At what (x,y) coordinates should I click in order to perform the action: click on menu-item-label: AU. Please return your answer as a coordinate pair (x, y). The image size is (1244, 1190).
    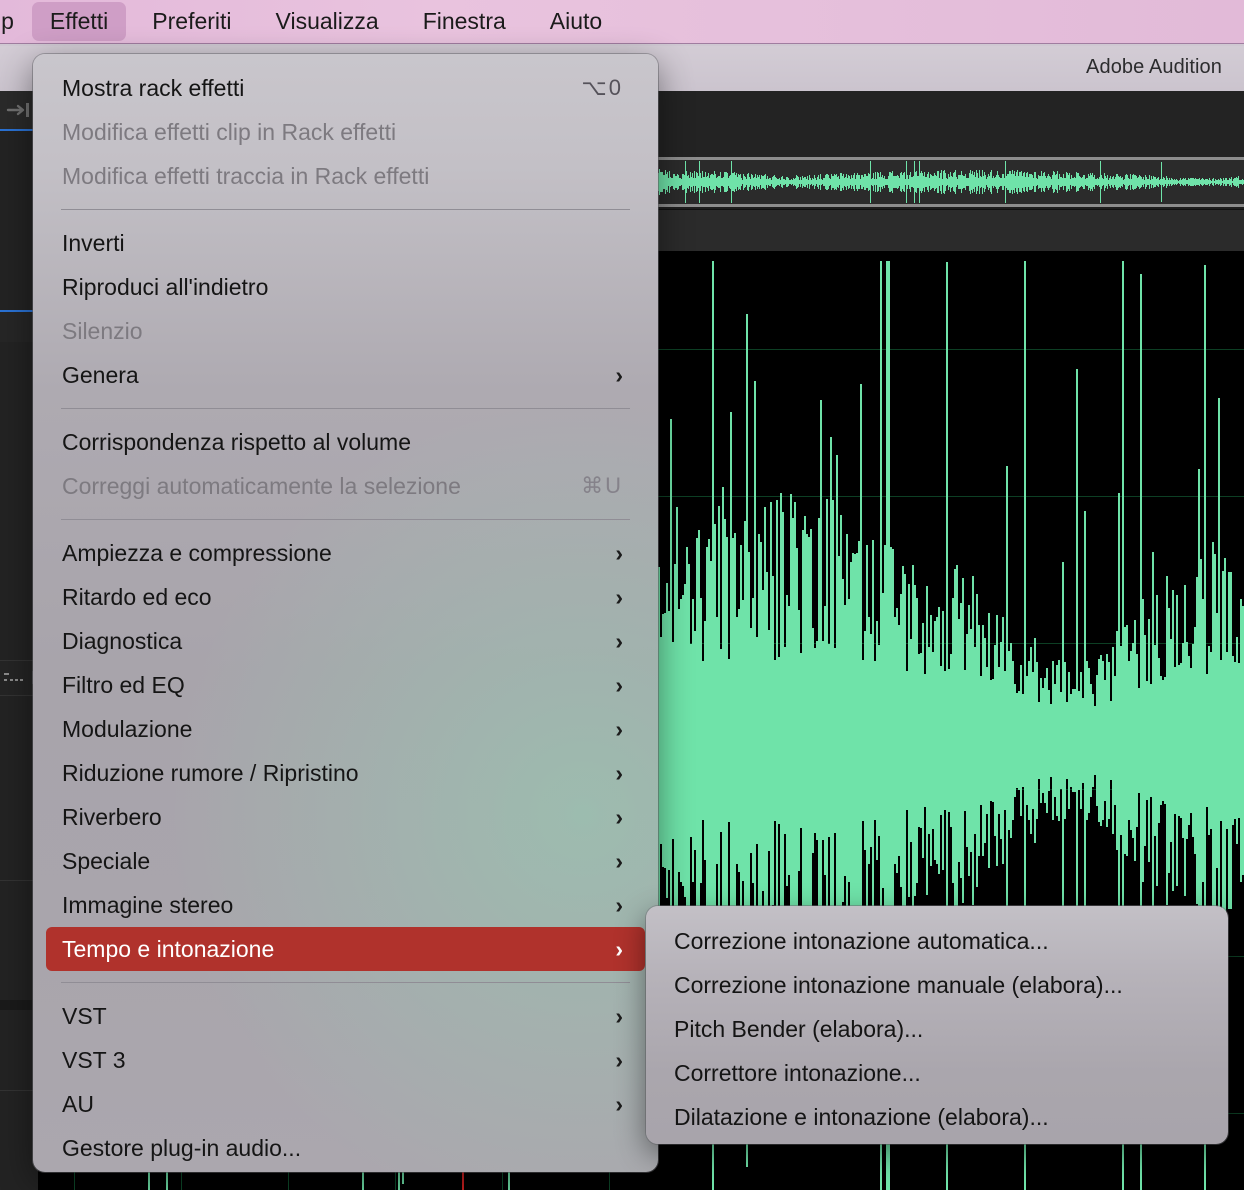
    Looking at the image, I should click on (78, 1103).